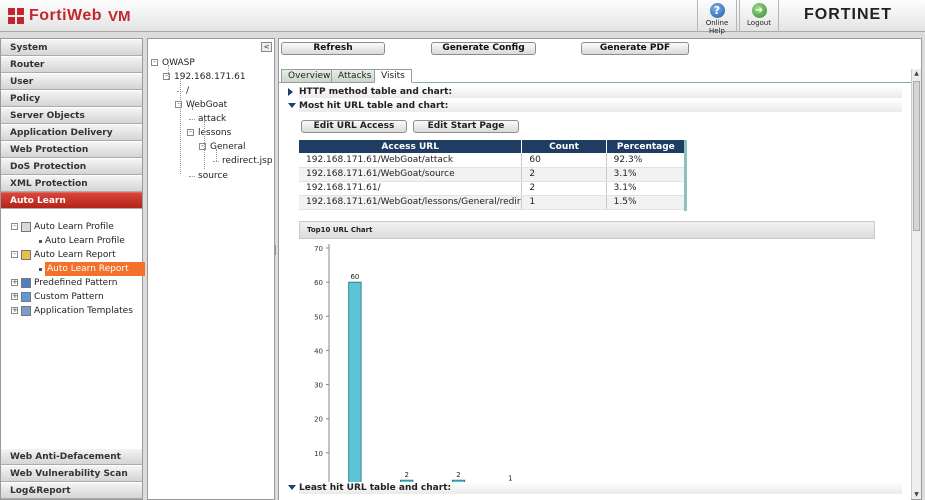  Describe the element at coordinates (71, 297) in the screenshot. I see `tree-item-custom-pattern: + Custom Pattern` at that location.